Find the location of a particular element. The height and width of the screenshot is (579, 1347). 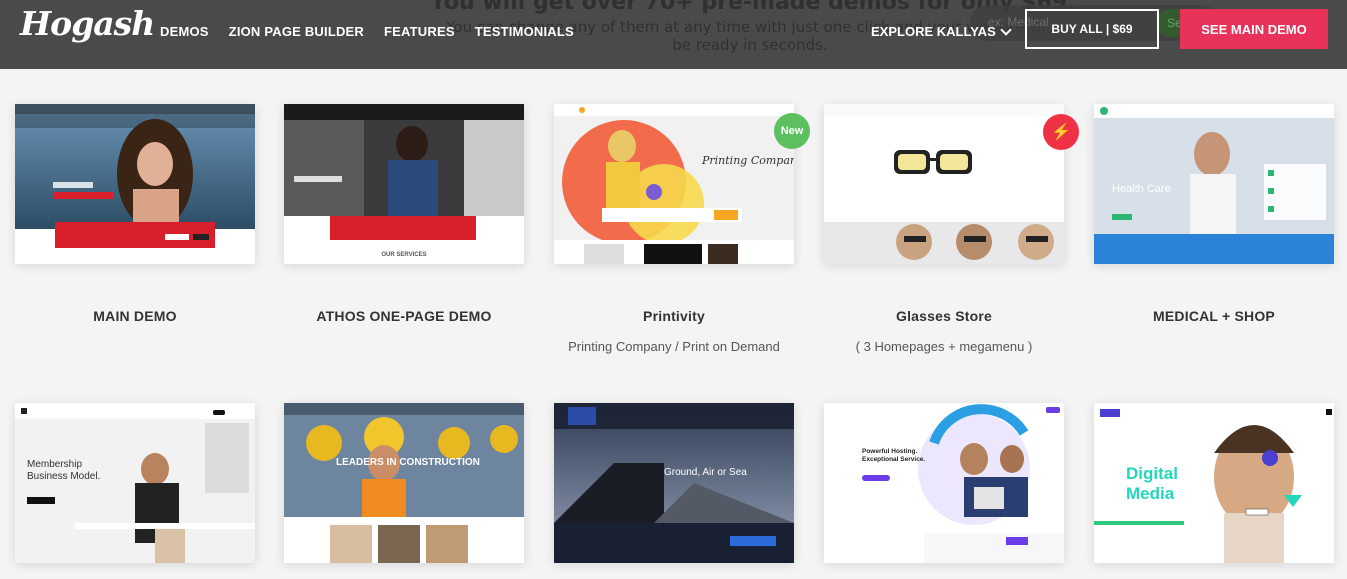

printivity-demo-thumbnail: Printing Company is located at coordinates (674, 184).